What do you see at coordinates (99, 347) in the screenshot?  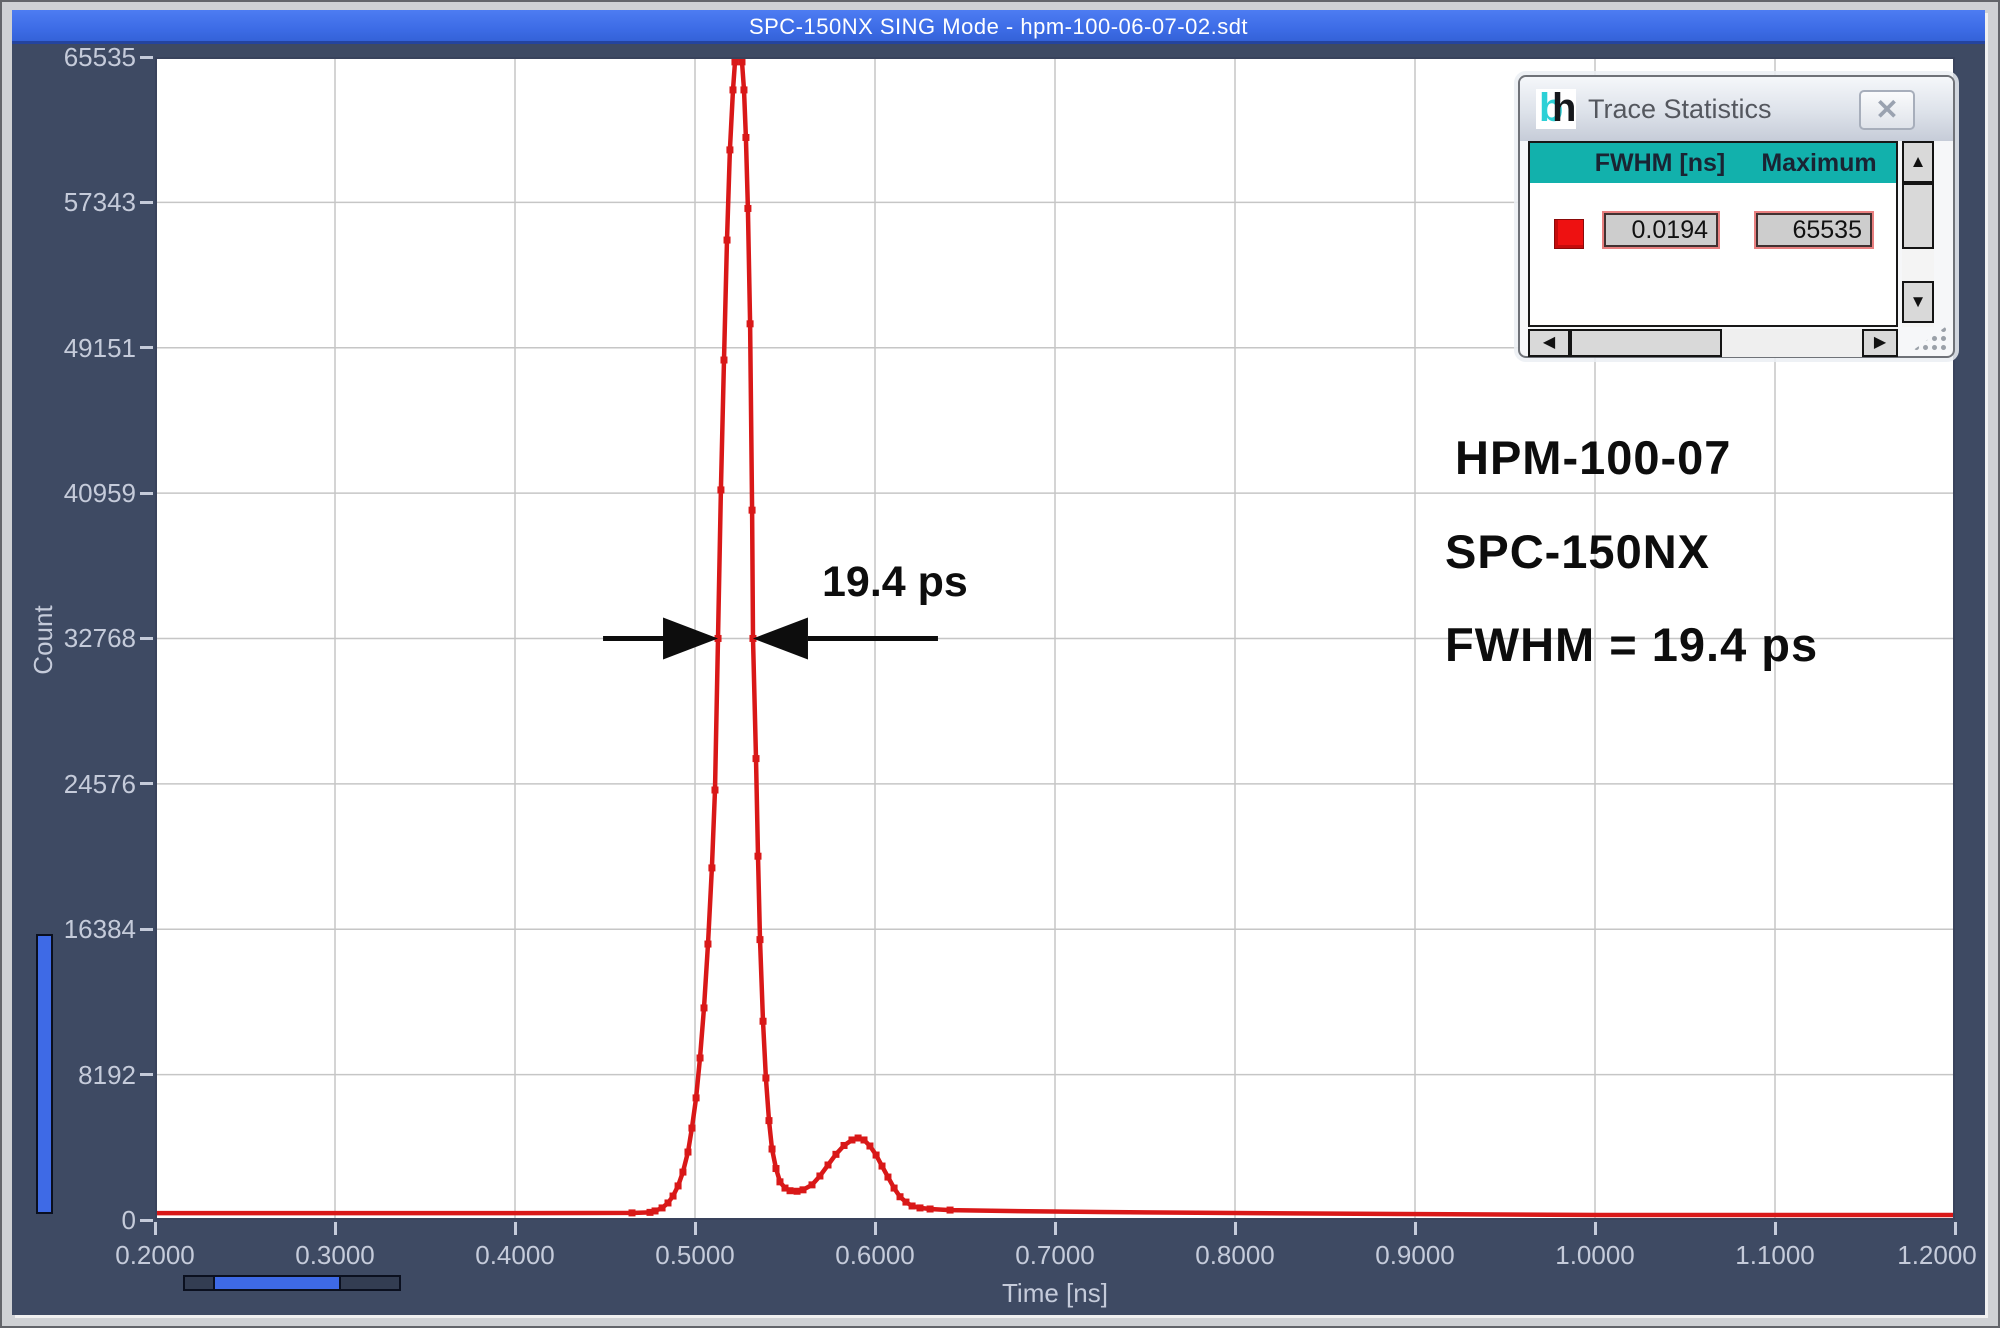 I see `y-tick-label: 49151` at bounding box center [99, 347].